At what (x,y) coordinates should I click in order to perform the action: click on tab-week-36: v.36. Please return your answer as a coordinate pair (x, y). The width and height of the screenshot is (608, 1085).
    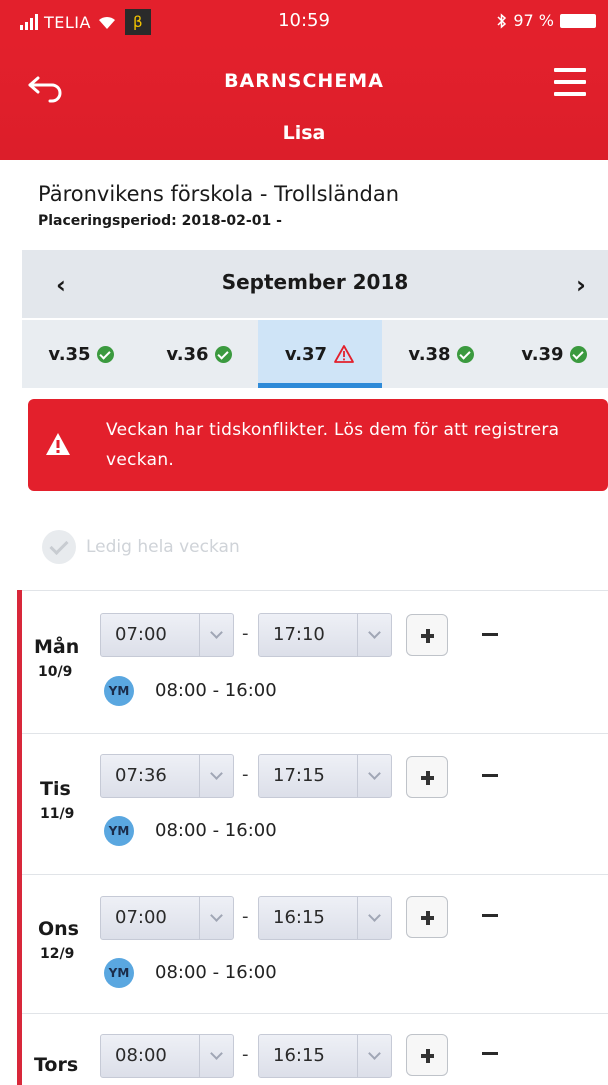
    Looking at the image, I should click on (199, 354).